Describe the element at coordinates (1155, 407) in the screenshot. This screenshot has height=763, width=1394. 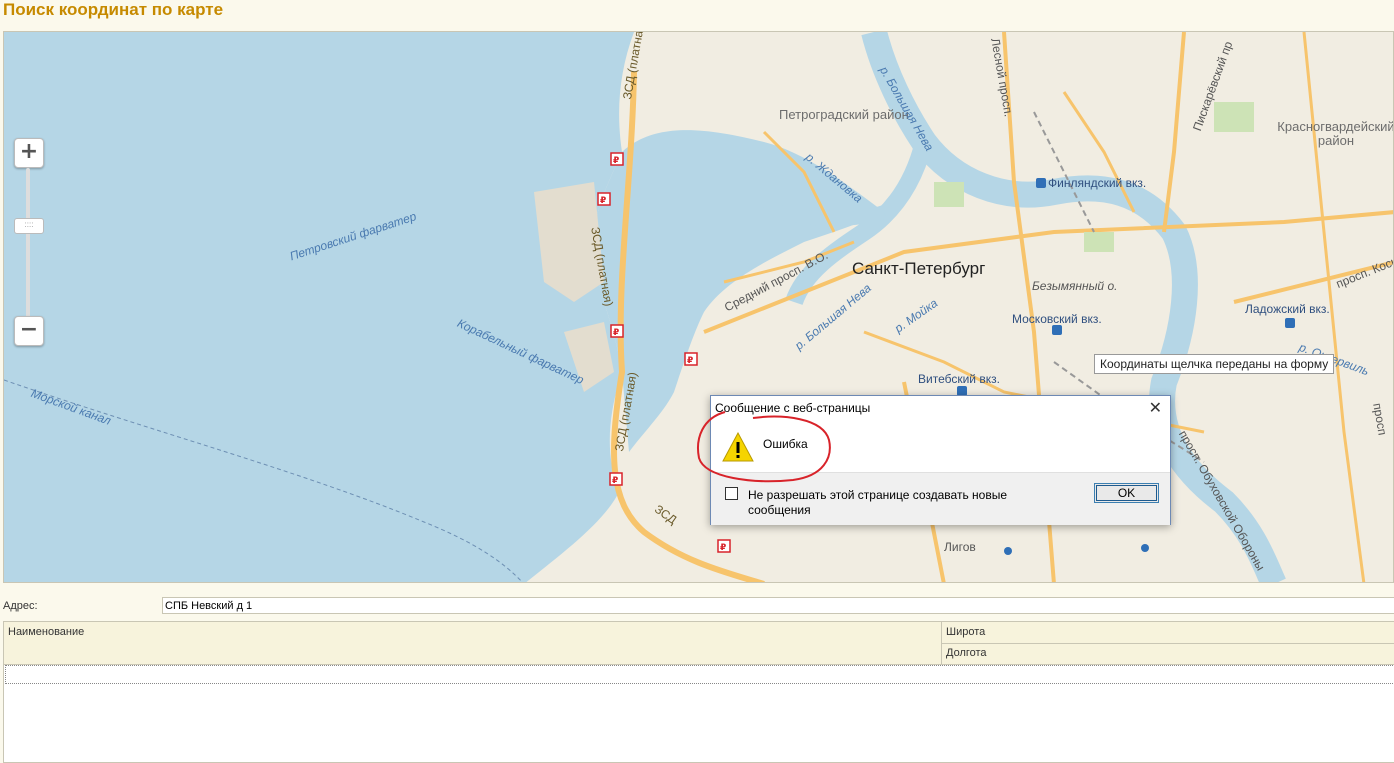
I see `close-icon: ✕` at that location.